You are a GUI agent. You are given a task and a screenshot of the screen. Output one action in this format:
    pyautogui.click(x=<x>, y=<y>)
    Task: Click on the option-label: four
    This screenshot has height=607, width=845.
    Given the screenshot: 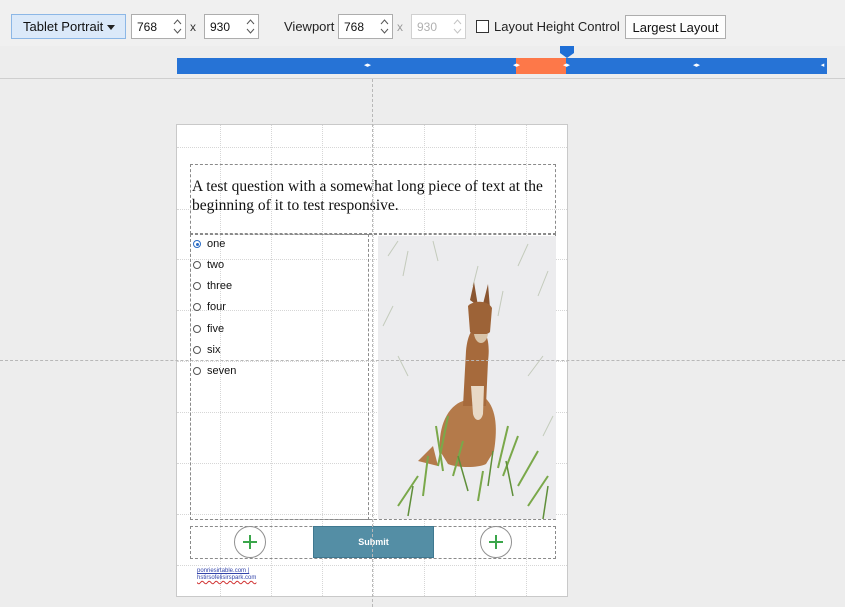 What is the action you would take?
    pyautogui.click(x=216, y=307)
    